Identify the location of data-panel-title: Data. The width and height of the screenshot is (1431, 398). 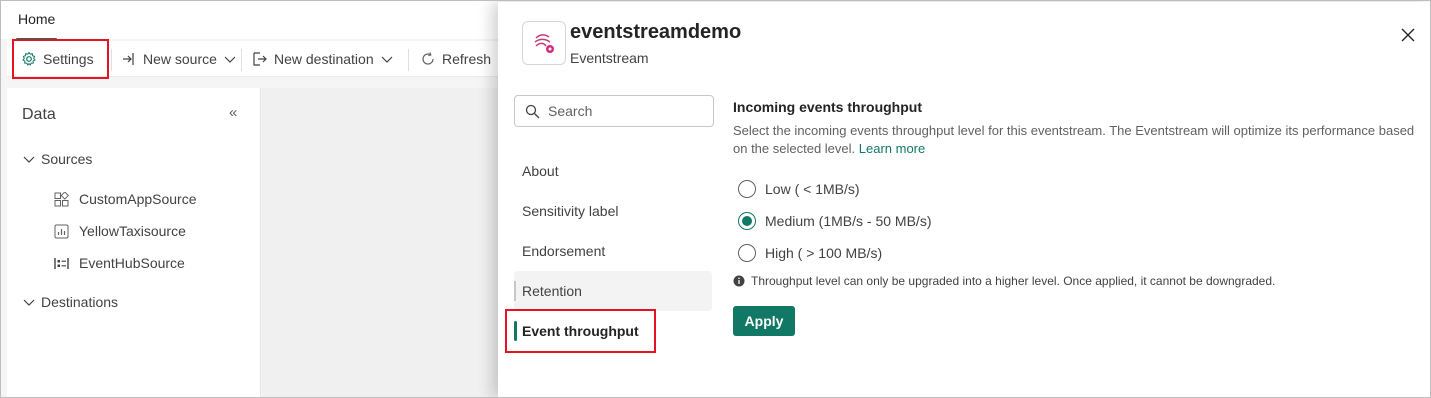
(39, 114).